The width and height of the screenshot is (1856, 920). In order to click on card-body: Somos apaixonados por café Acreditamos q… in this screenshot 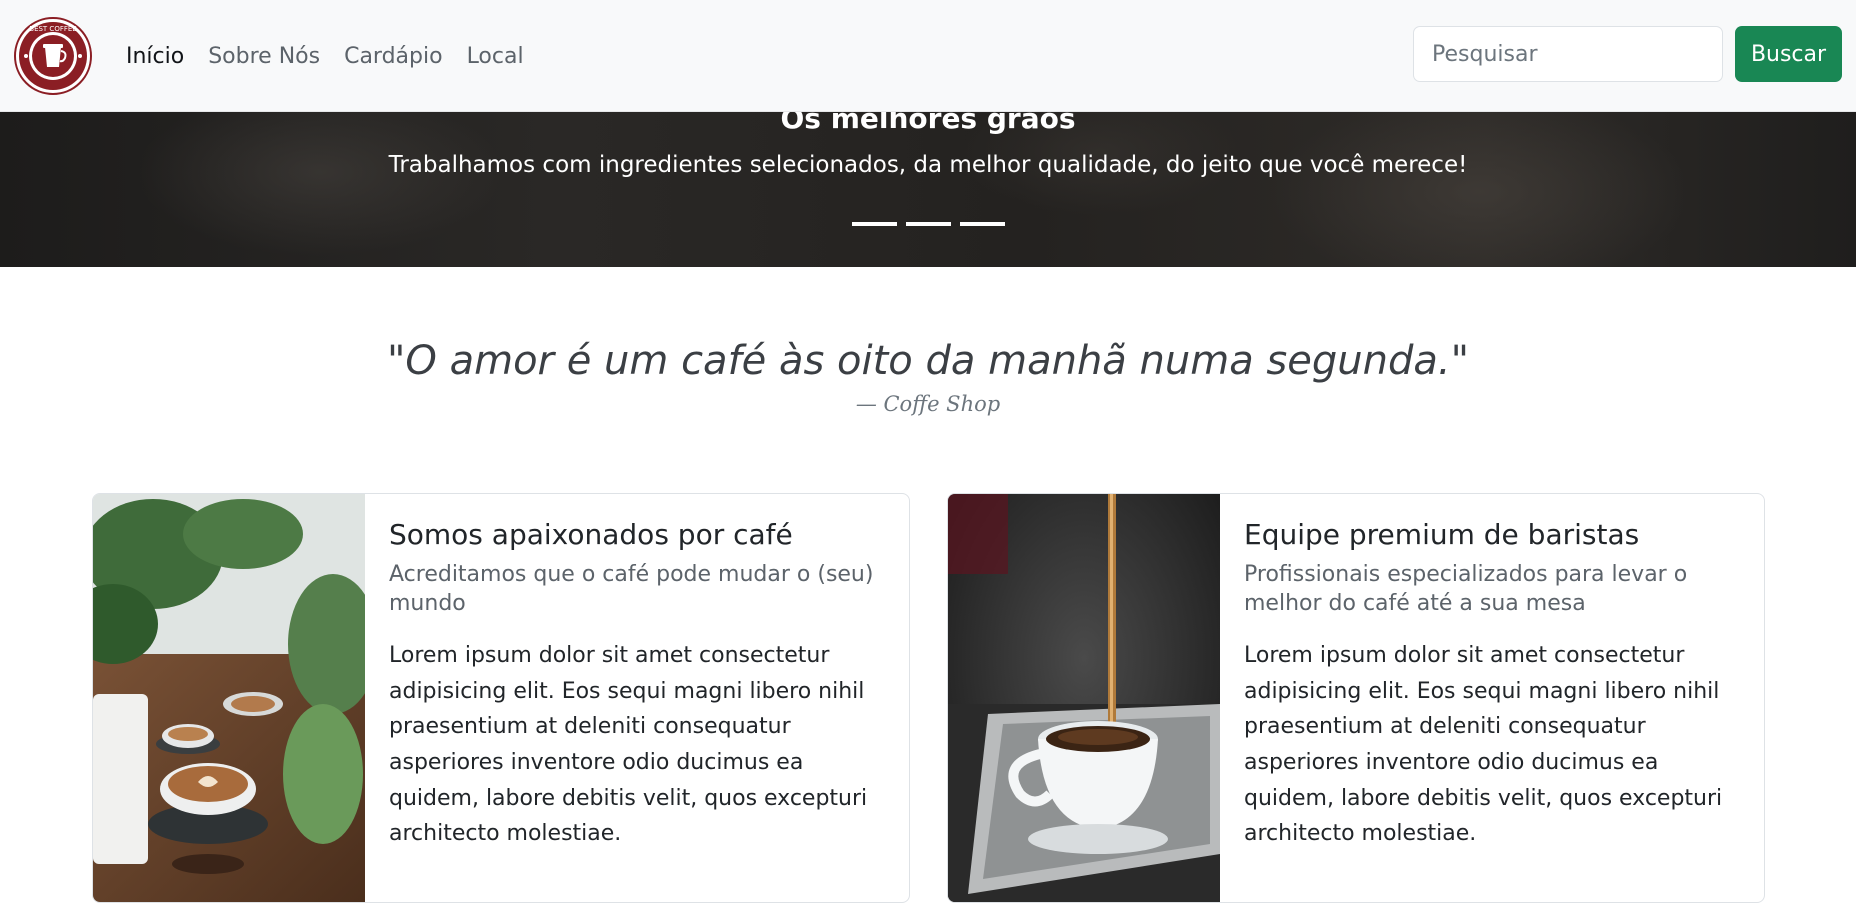, I will do `click(639, 685)`.